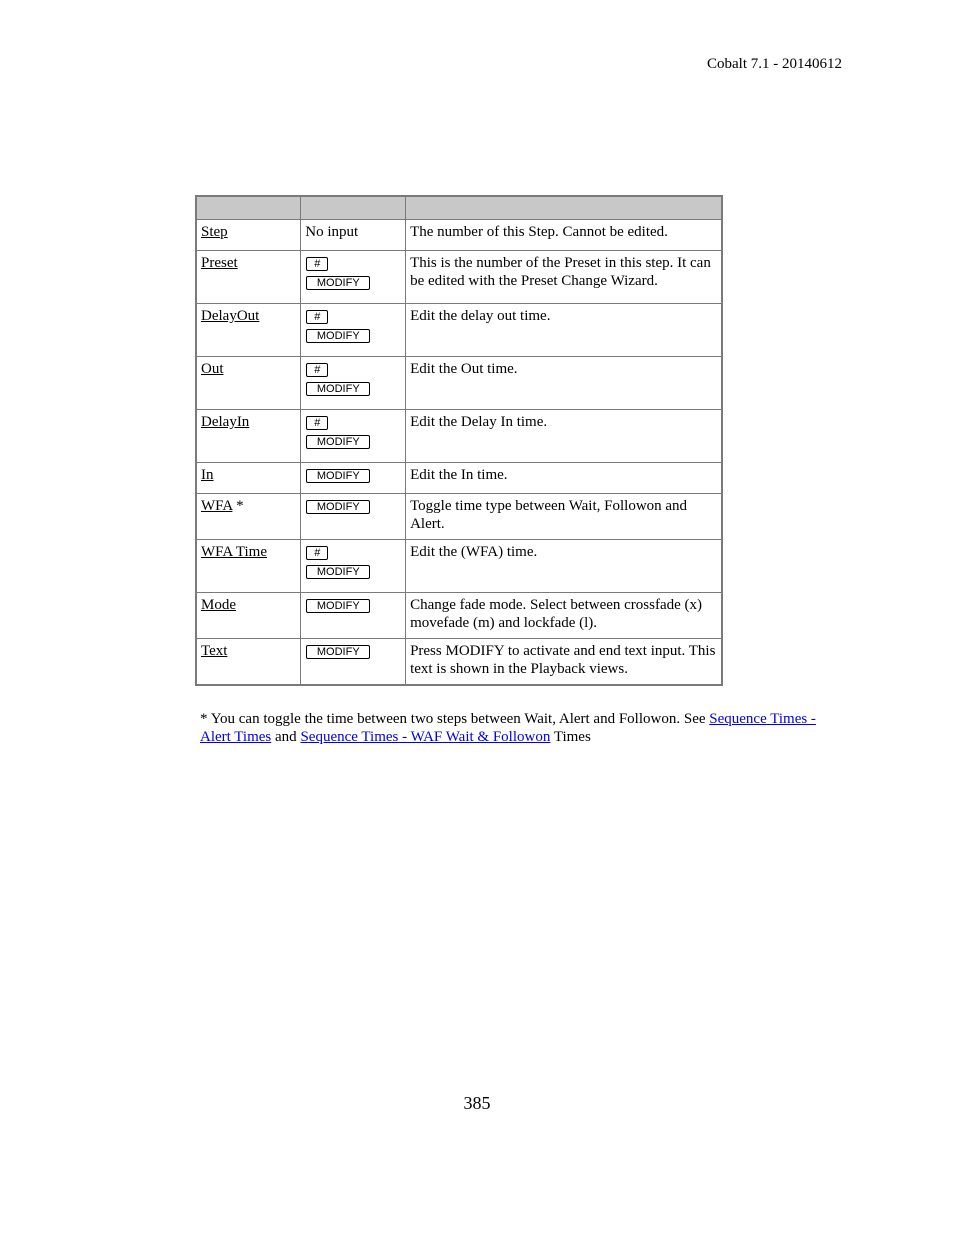 Image resolution: width=954 pixels, height=1235 pixels. Describe the element at coordinates (218, 605) in the screenshot. I see `field-link: Mode` at that location.